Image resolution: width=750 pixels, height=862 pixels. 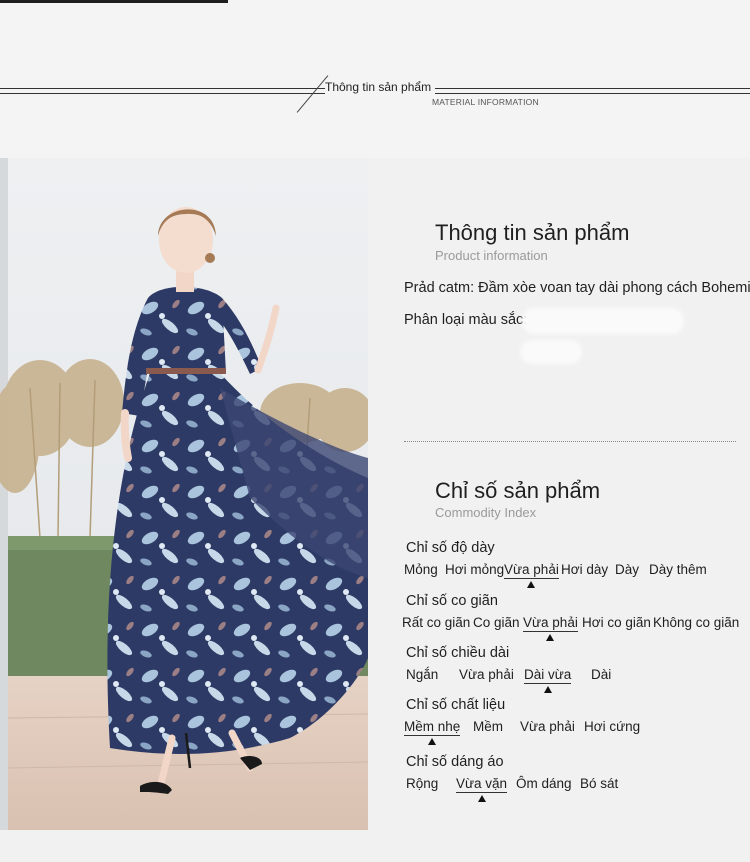 What do you see at coordinates (485, 102) in the screenshot?
I see `header-subtitle: MATERIAL INFORMATION` at bounding box center [485, 102].